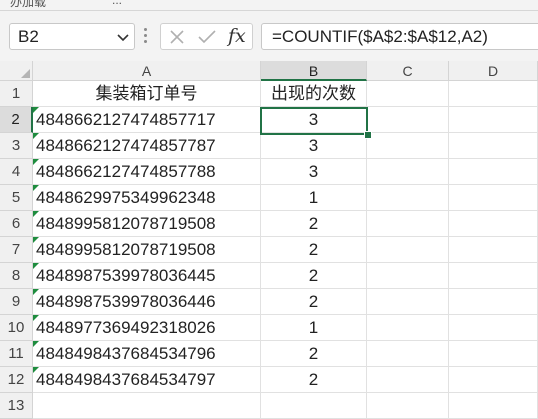 Image resolution: width=538 pixels, height=419 pixels. Describe the element at coordinates (314, 276) in the screenshot. I see `cell-b8: 2` at that location.